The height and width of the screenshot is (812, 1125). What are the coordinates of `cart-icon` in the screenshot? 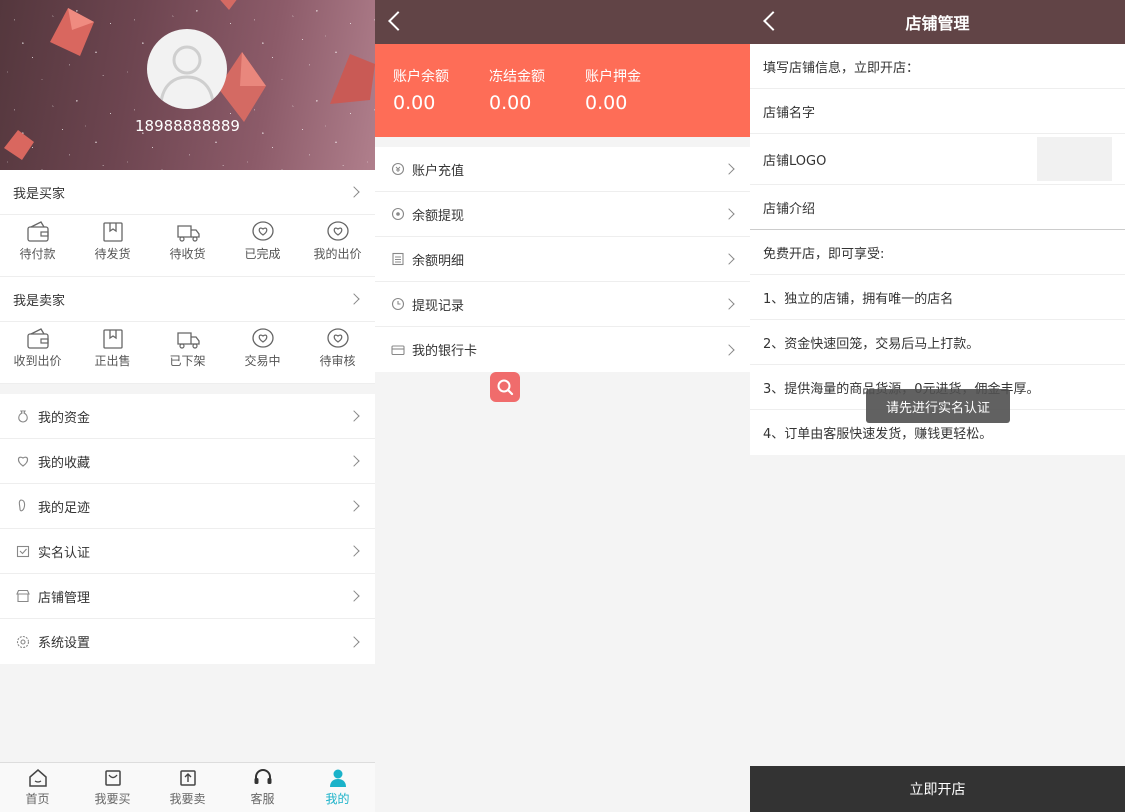 It's located at (112, 778).